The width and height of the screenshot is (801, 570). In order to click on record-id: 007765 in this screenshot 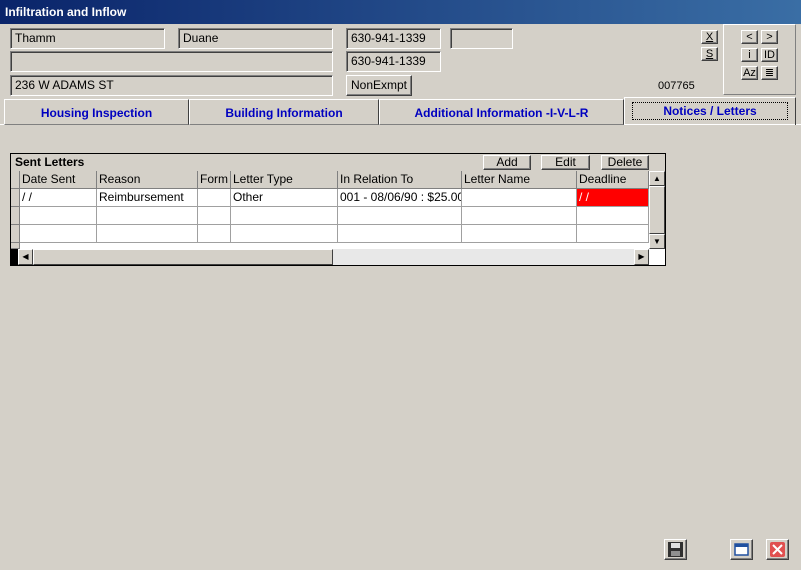, I will do `click(676, 86)`.